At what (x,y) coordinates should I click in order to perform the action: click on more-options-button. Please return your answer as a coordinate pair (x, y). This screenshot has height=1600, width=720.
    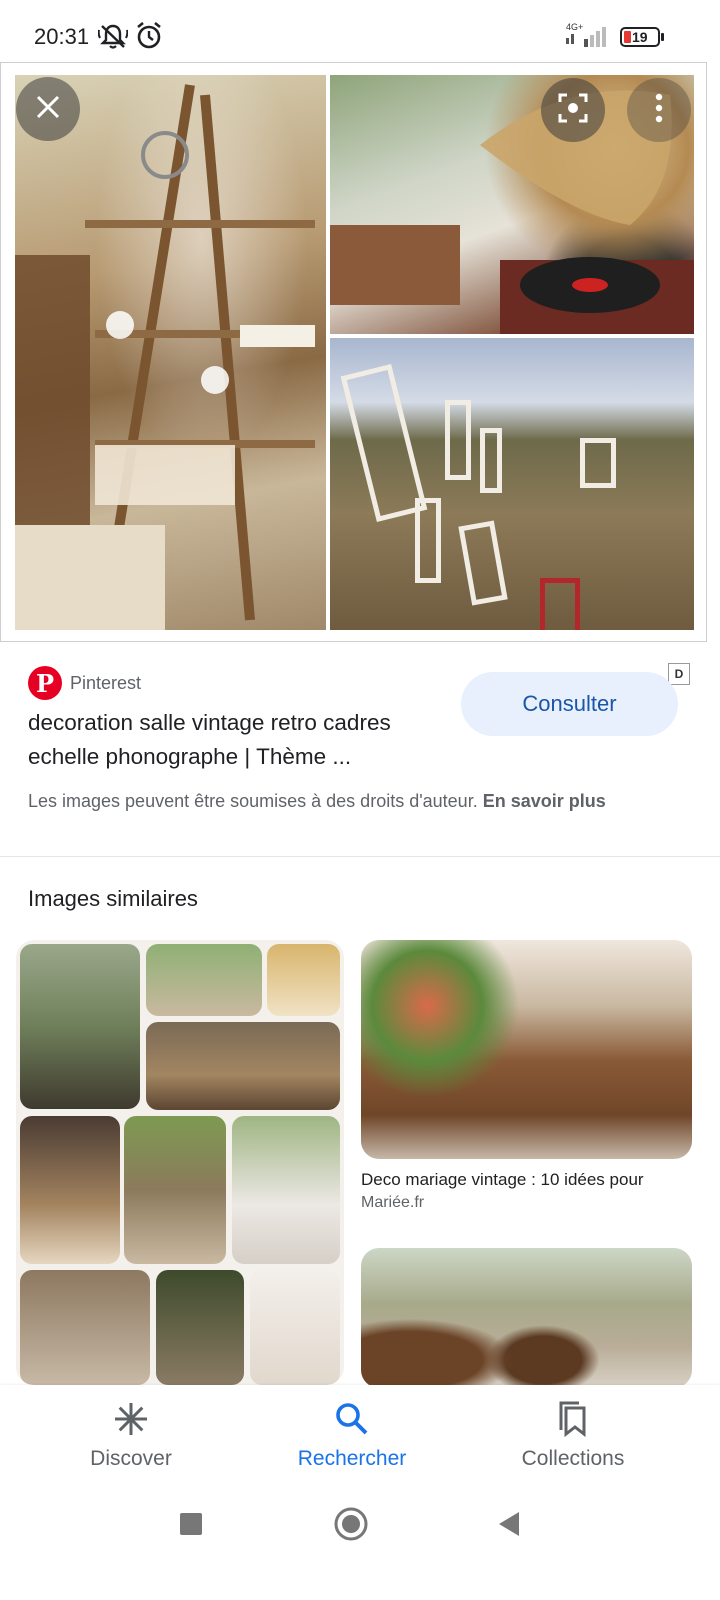
    Looking at the image, I should click on (659, 110).